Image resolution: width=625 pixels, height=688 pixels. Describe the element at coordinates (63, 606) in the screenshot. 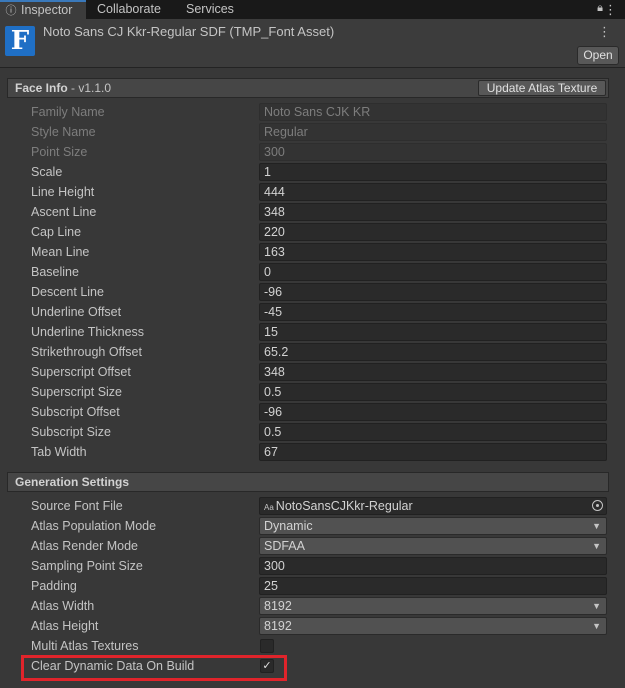

I see `atlas-width-label: Atlas Width` at that location.